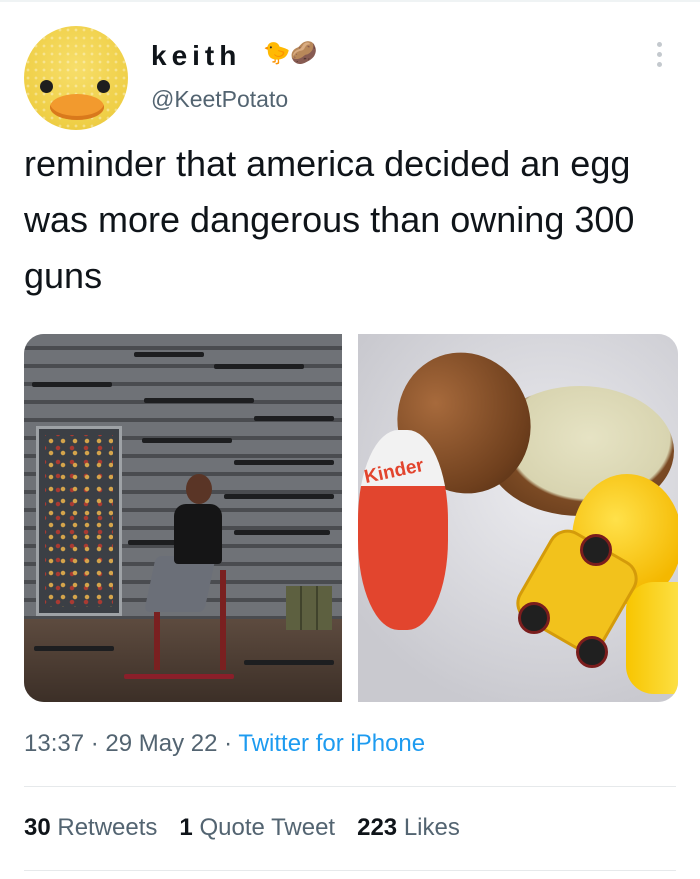 The width and height of the screenshot is (700, 879). I want to click on avatar-eye-right, so click(103, 86).